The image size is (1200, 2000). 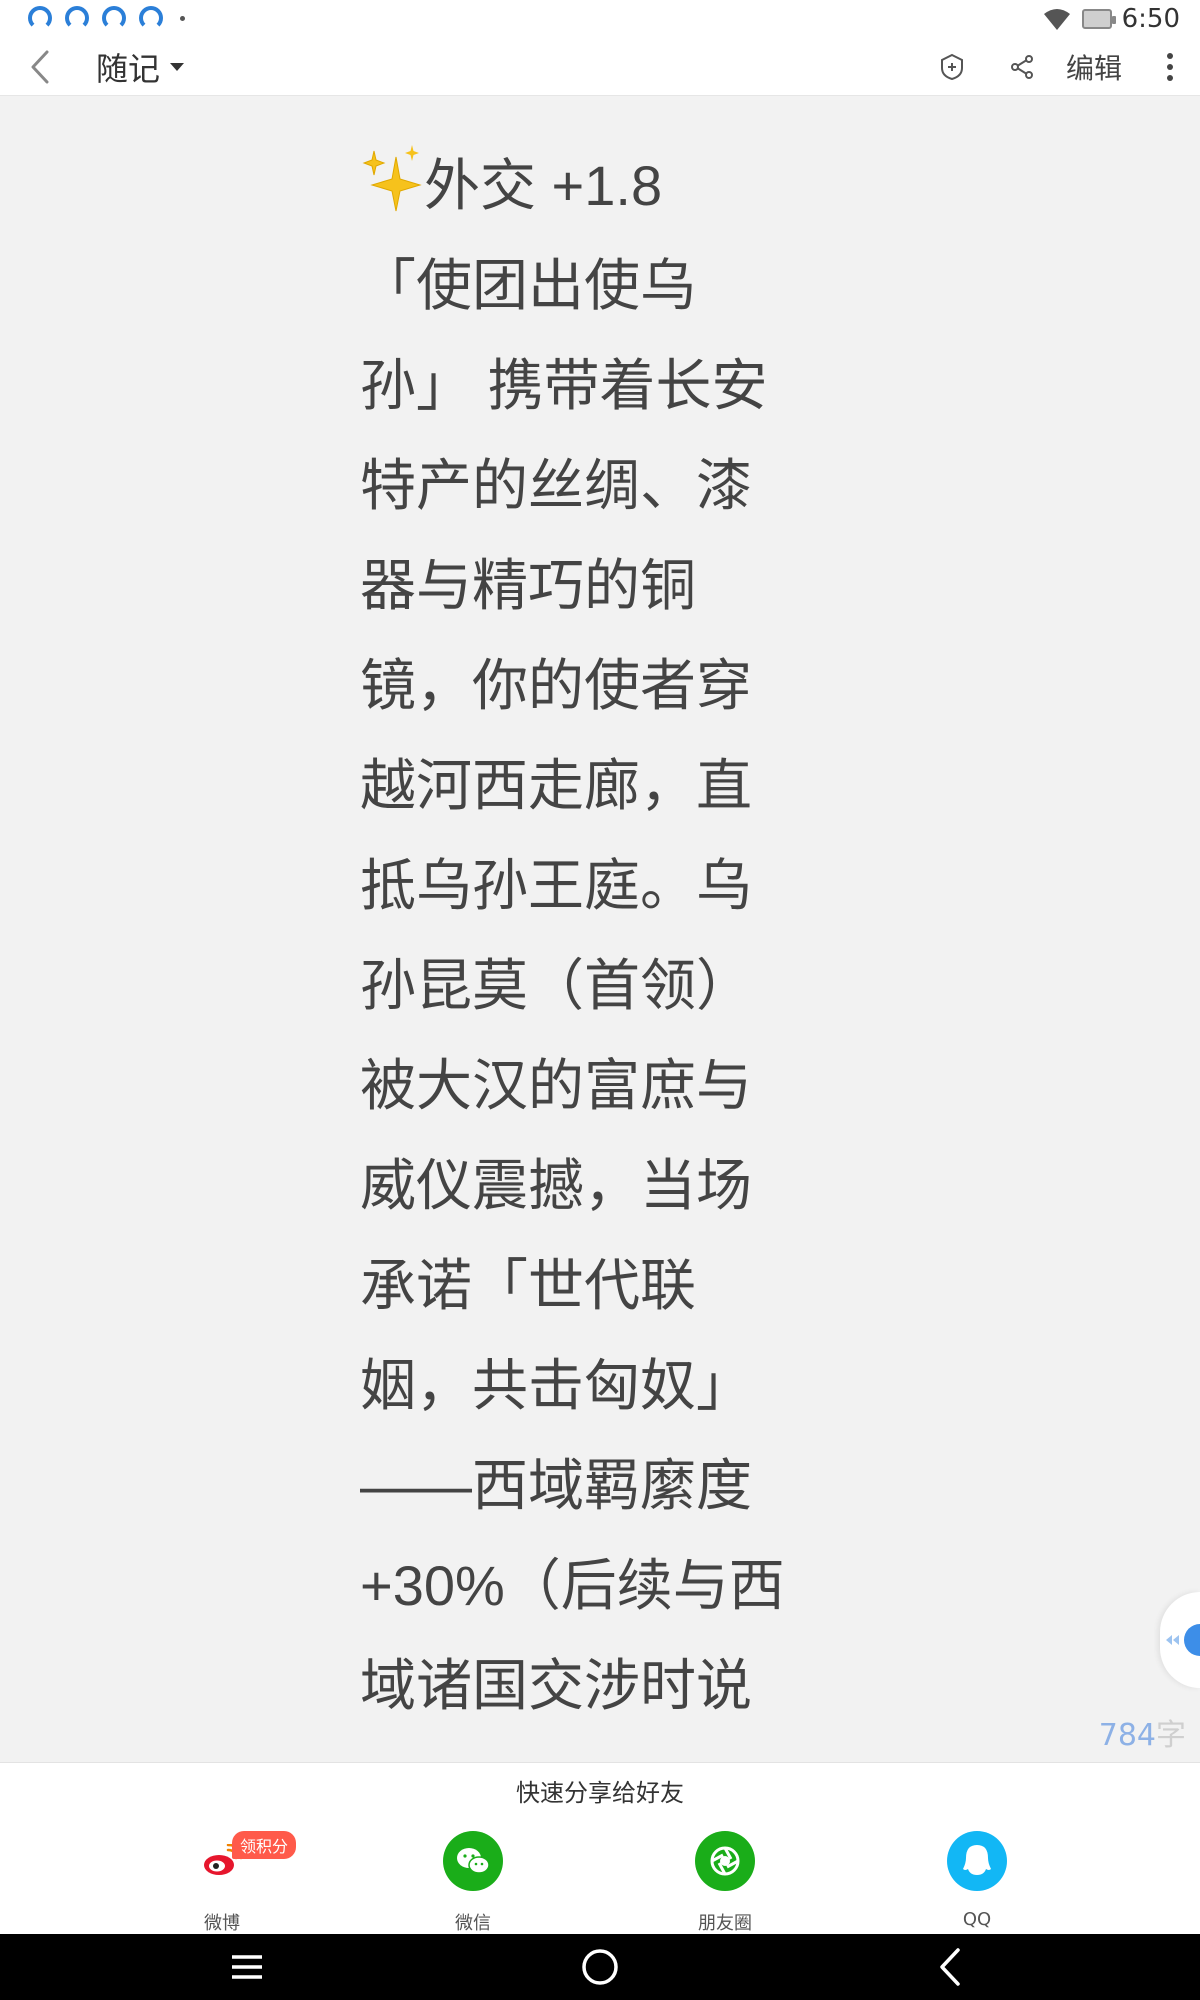 What do you see at coordinates (977, 1861) in the screenshot?
I see `qq-icon` at bounding box center [977, 1861].